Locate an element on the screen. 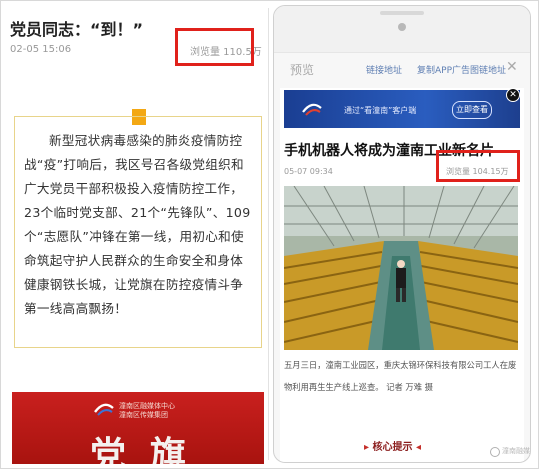  copy-ad-link-button: 复制APP广告图链地址 is located at coordinates (461, 69).